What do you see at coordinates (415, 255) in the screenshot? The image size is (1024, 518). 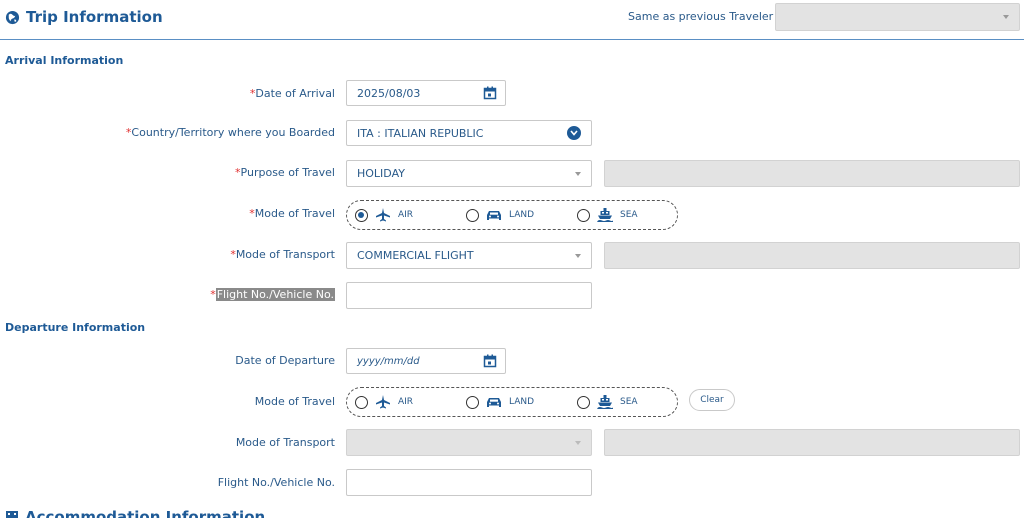 I see `arrival-transport-value: COMMERCIAL FLIGHT` at bounding box center [415, 255].